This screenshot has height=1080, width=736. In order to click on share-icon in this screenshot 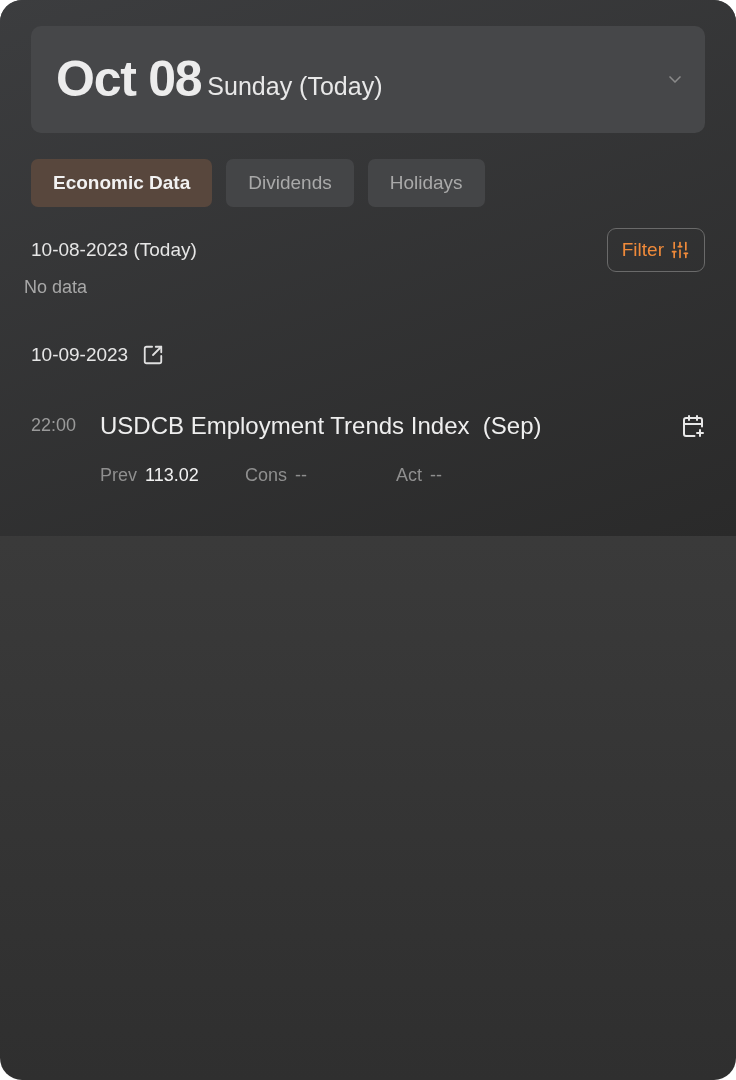, I will do `click(153, 355)`.